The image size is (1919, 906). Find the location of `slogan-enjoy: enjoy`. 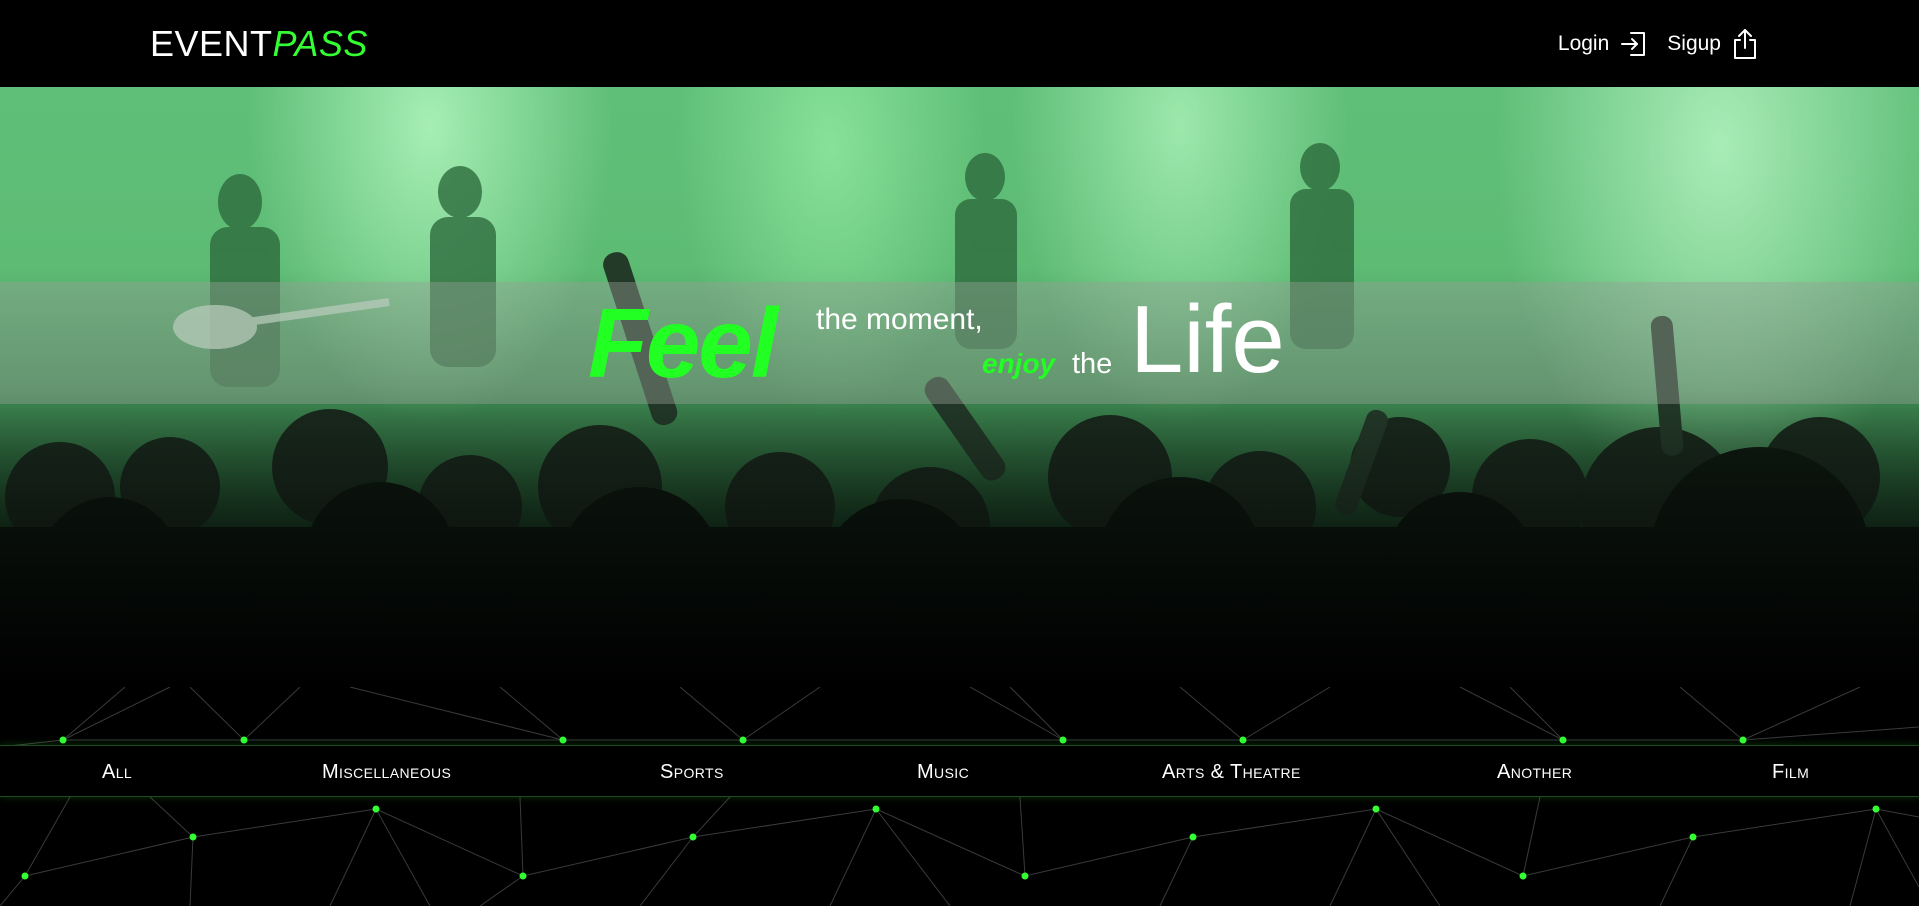

slogan-enjoy: enjoy is located at coordinates (1019, 363).